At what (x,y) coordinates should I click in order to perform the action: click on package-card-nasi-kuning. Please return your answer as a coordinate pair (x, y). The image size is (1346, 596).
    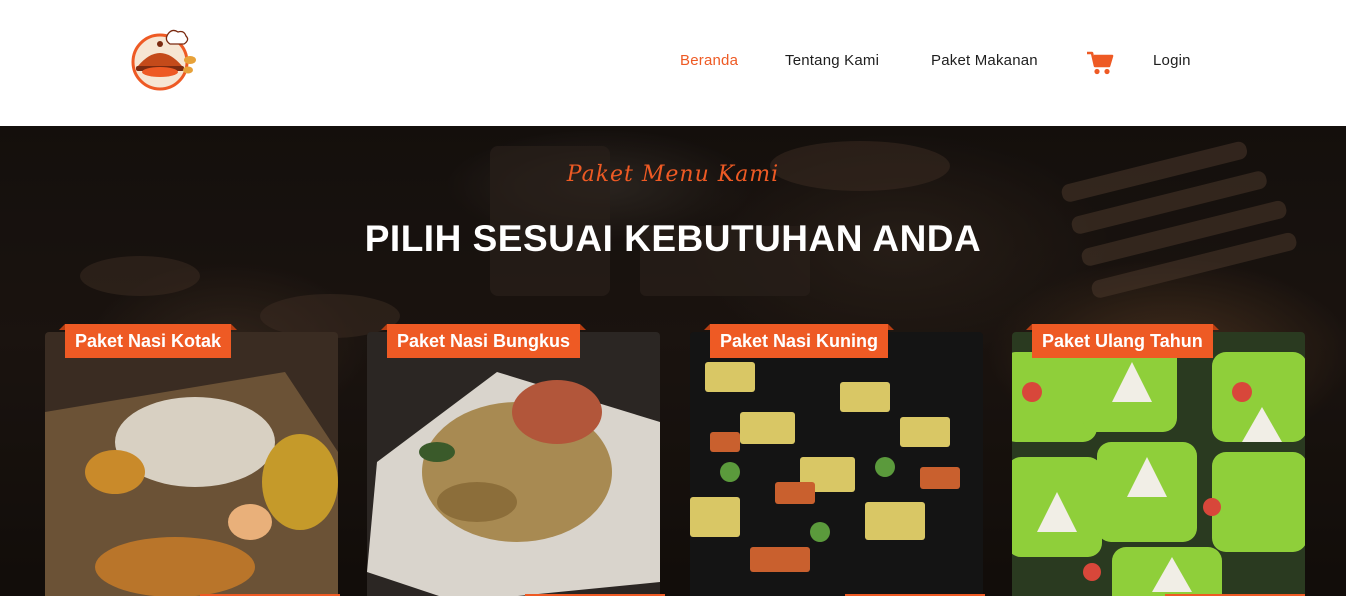
    Looking at the image, I should click on (836, 464).